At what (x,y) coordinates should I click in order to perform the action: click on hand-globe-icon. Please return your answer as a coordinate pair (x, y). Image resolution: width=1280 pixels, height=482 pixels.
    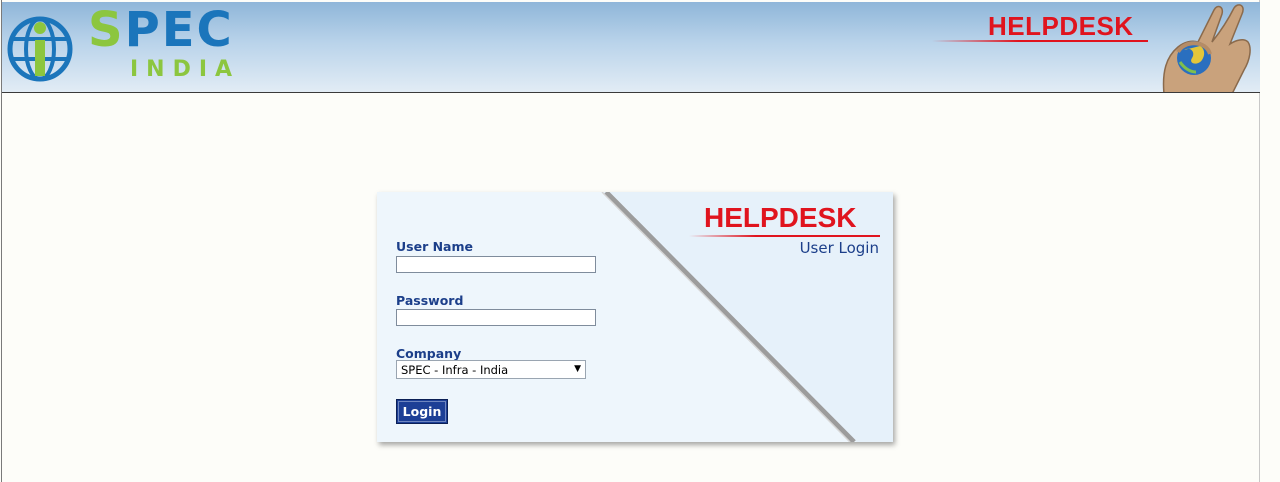
    Looking at the image, I should click on (1206, 48).